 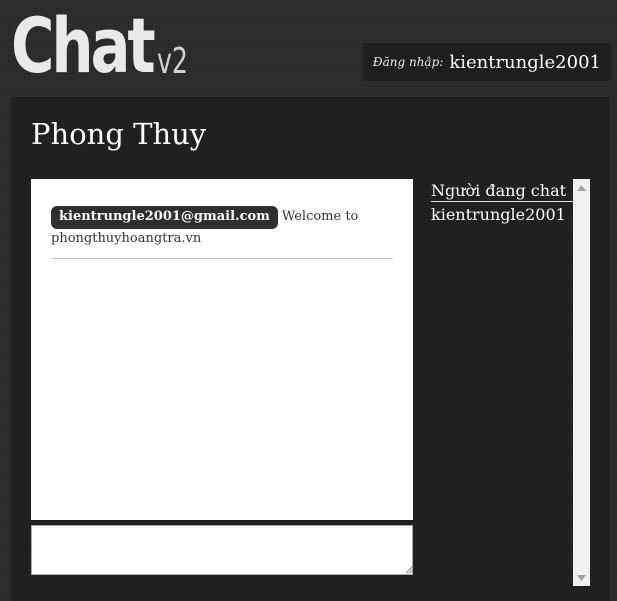 I want to click on scroll-up-button, so click(x=581, y=187).